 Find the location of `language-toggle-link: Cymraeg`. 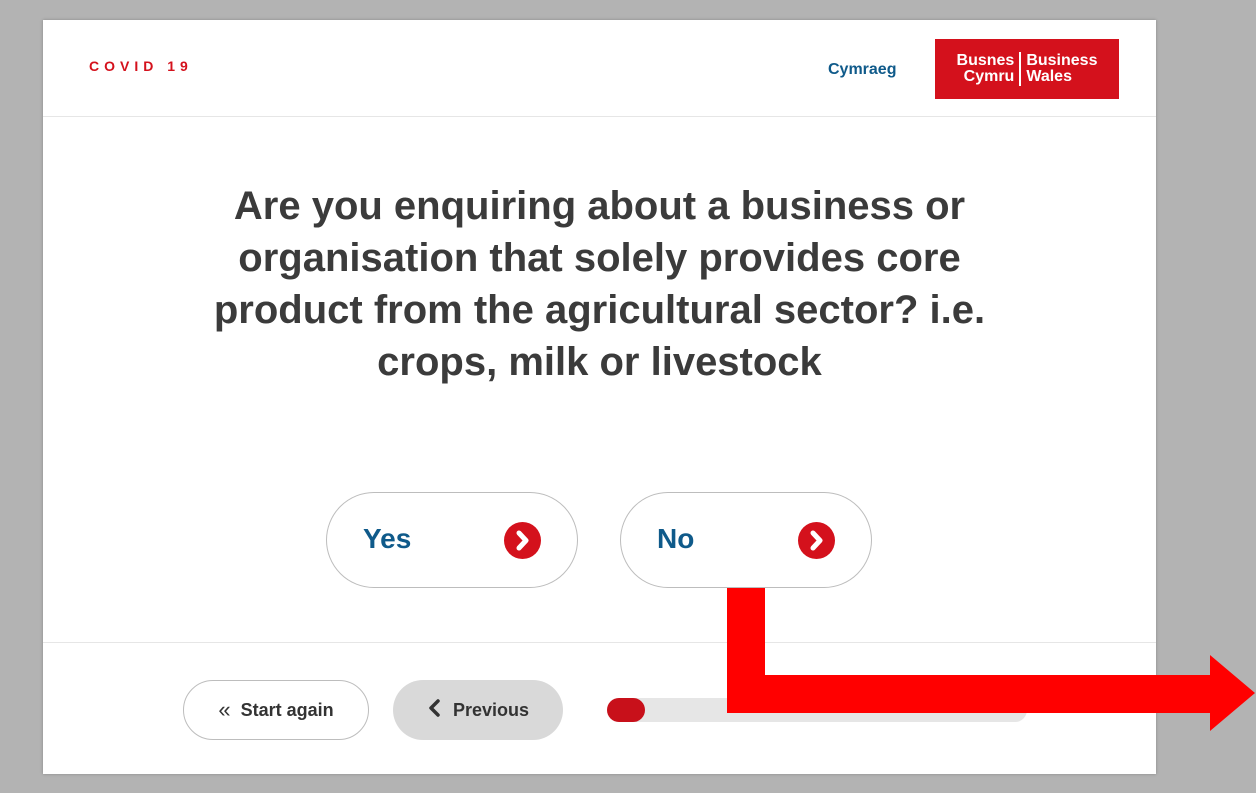

language-toggle-link: Cymraeg is located at coordinates (862, 70).